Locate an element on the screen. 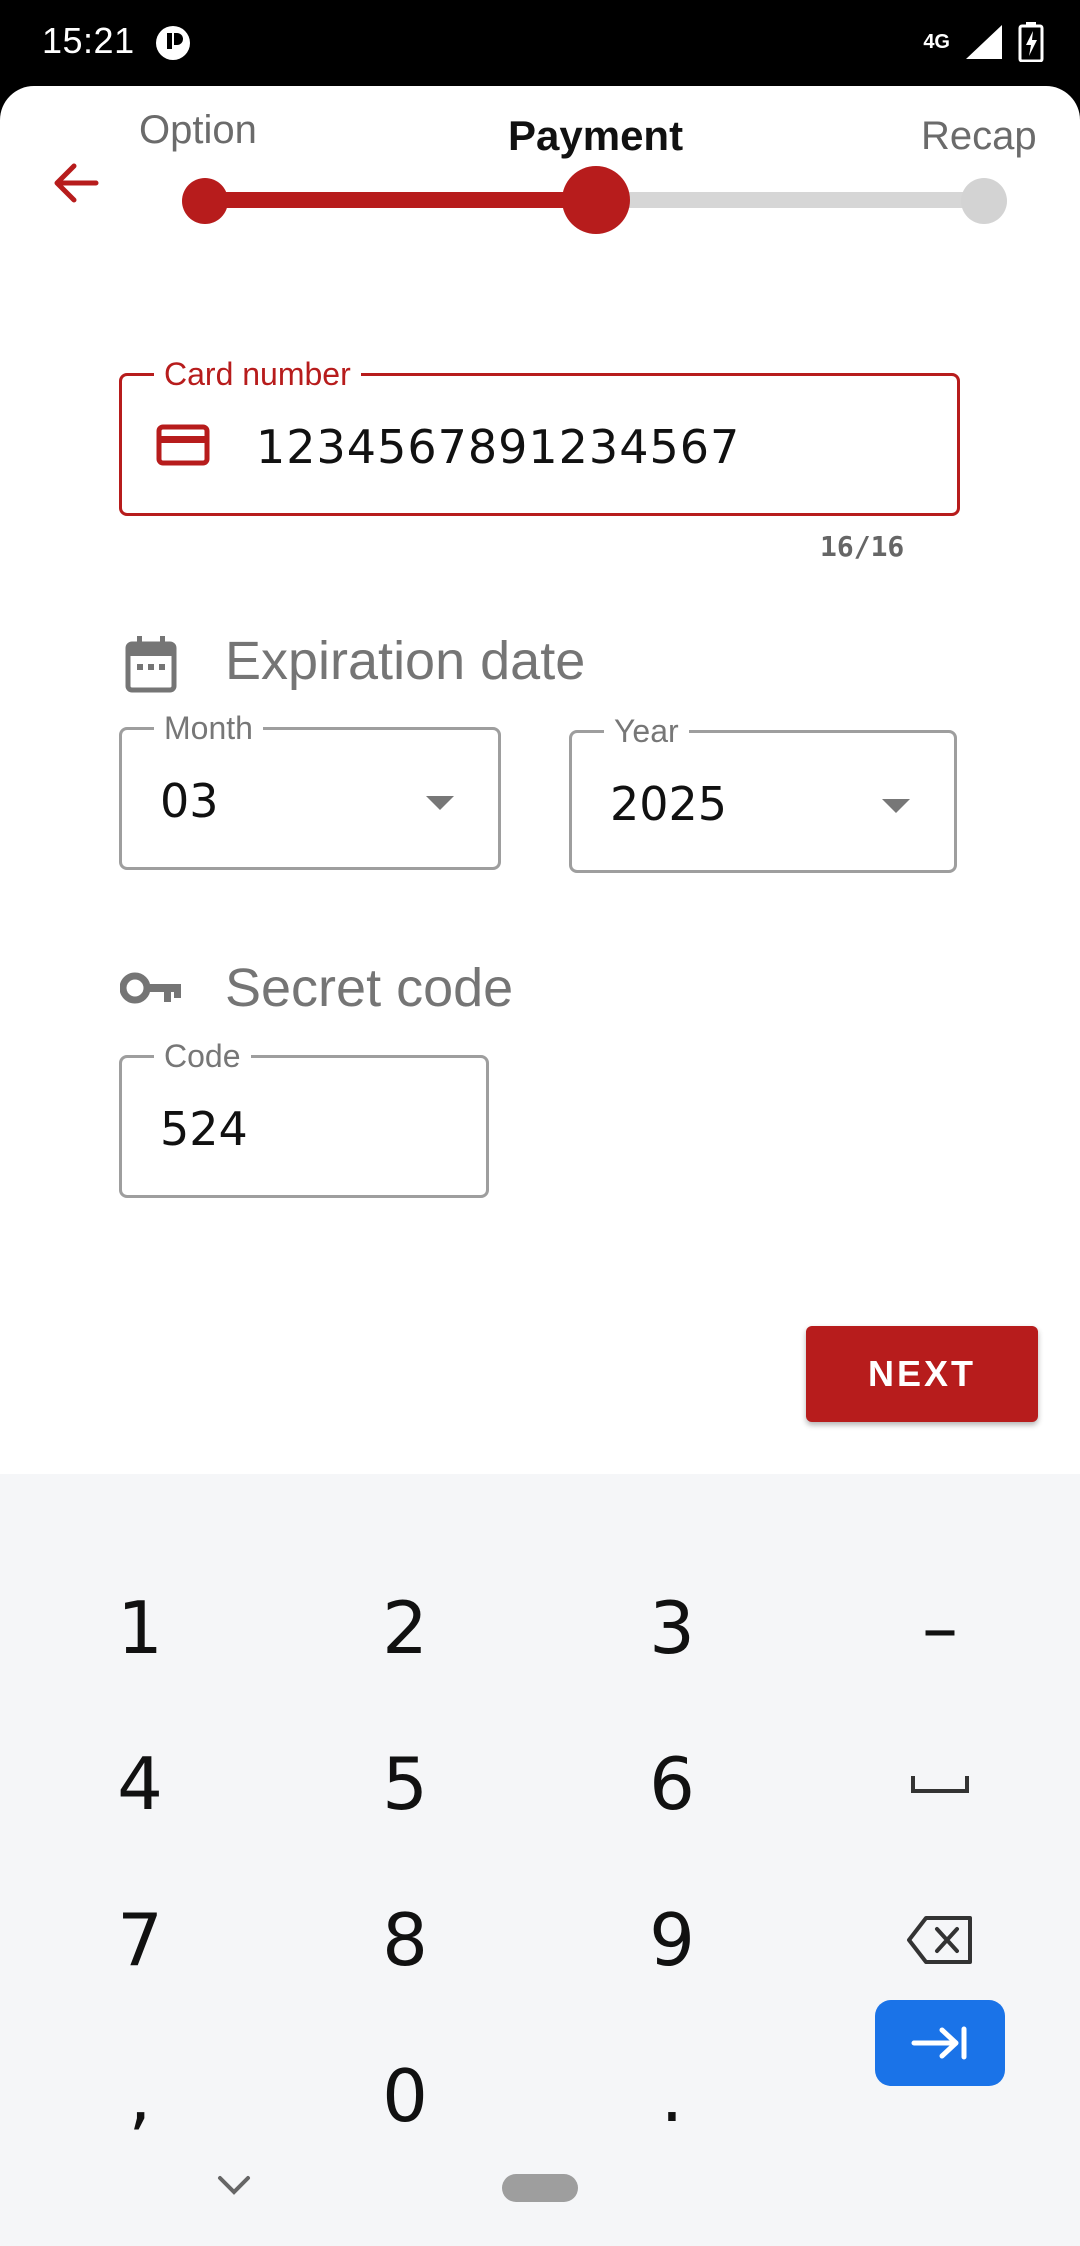  year-value: 2025 is located at coordinates (668, 804).